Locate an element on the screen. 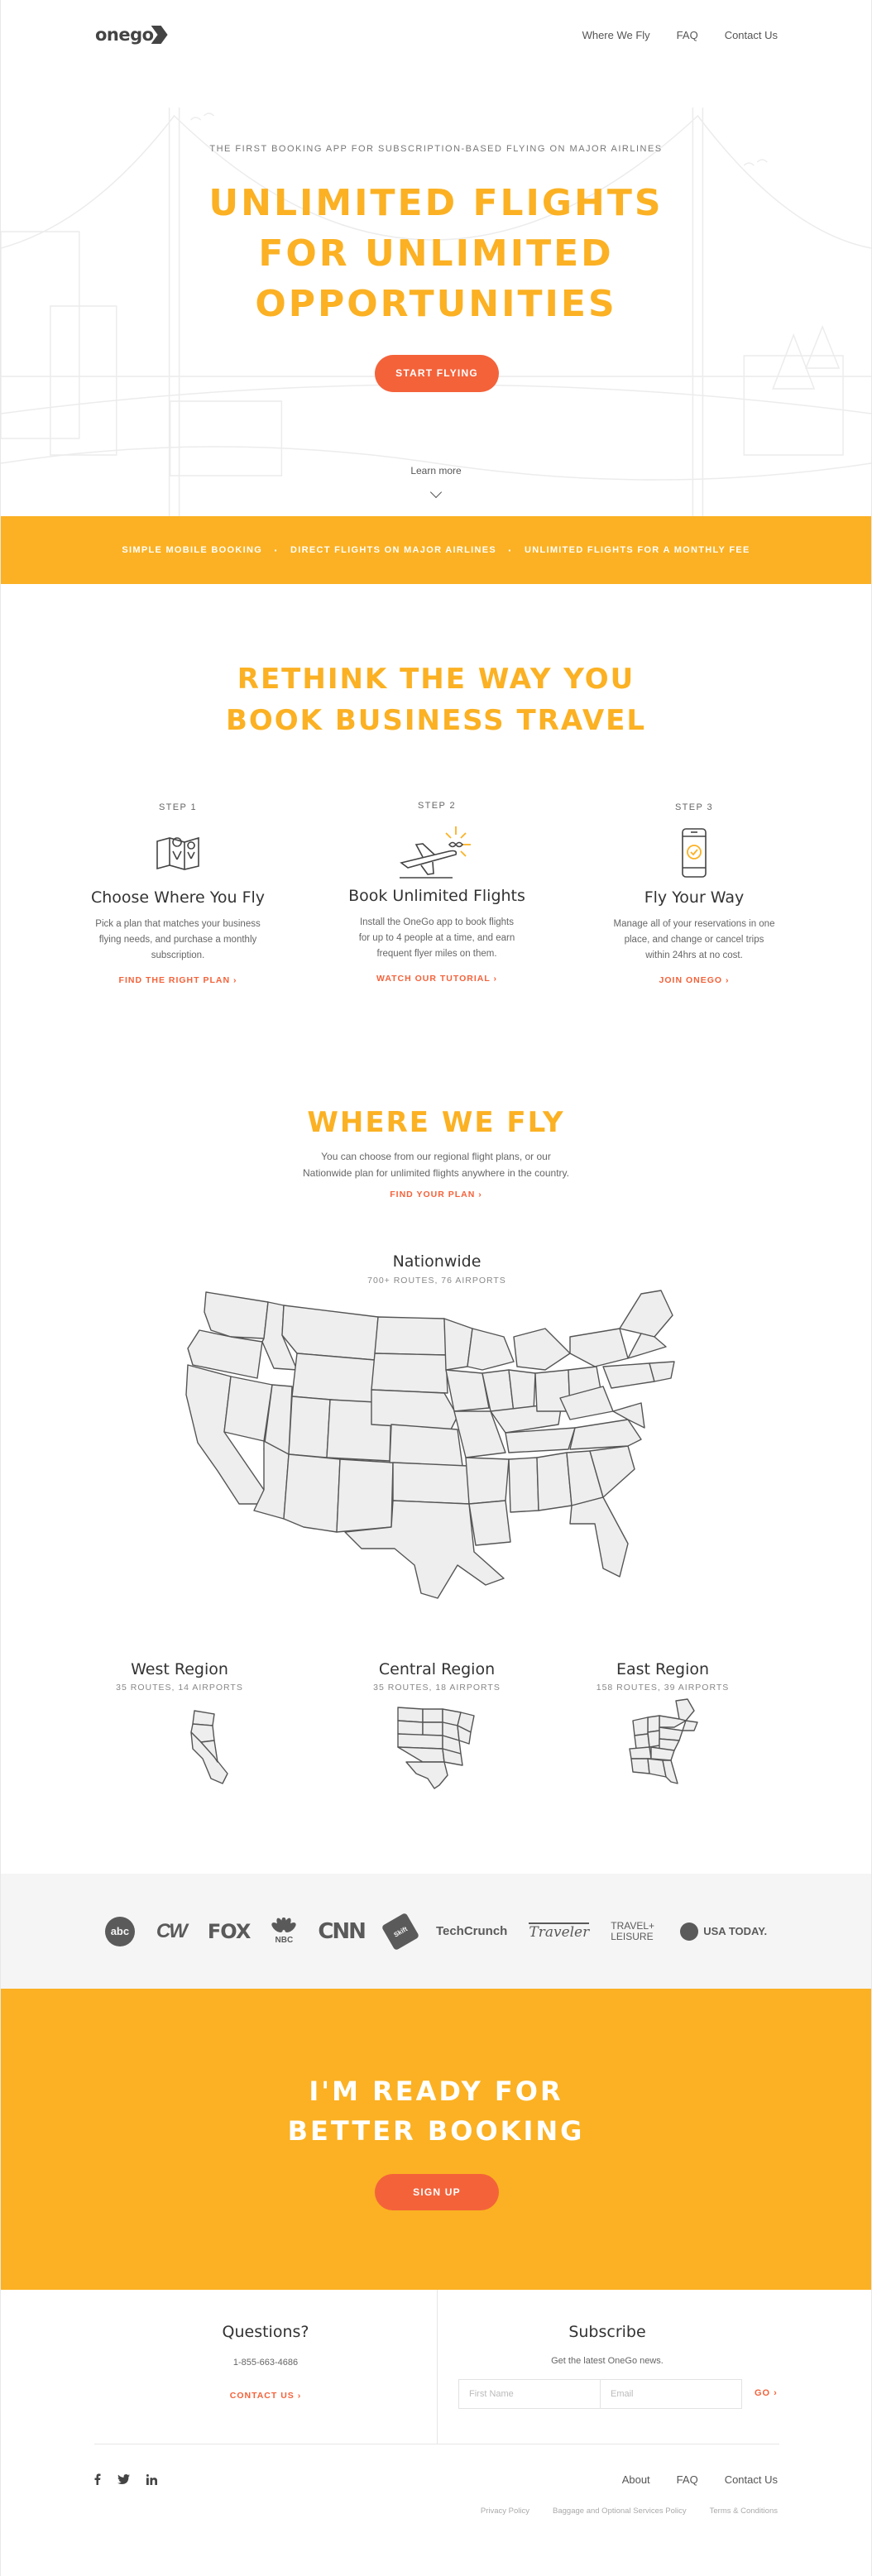 This screenshot has height=2576, width=872. footer-nav: About FAQ Contact Us is located at coordinates (700, 2480).